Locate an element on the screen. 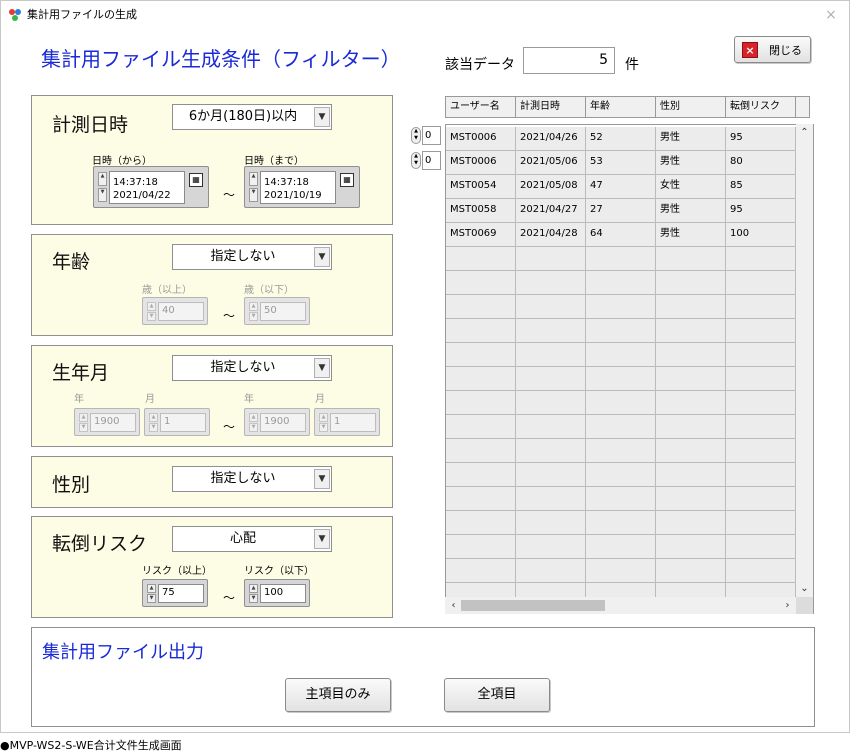 Image resolution: width=850 pixels, height=755 pixels. risk-max-spinner: ▲ ▼ 100 is located at coordinates (277, 593).